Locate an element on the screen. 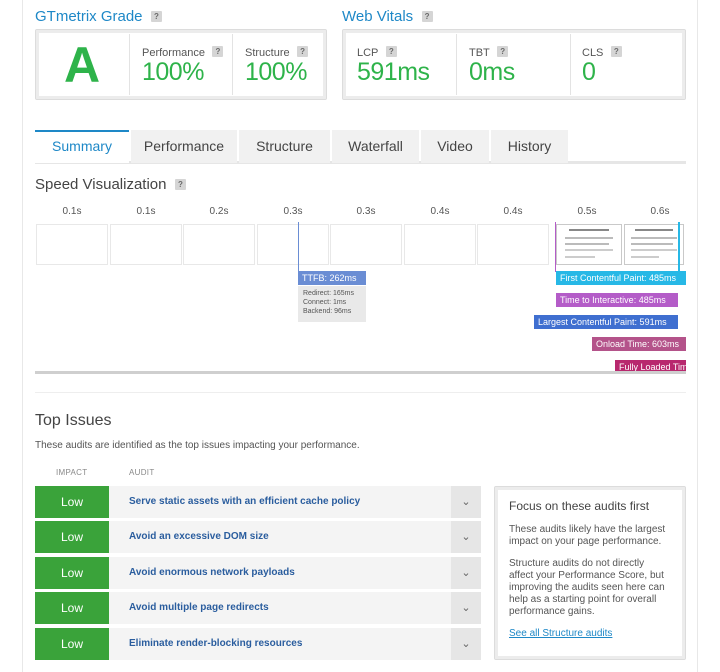  fcp-bar: First Contentful Paint: 485ms is located at coordinates (621, 278).